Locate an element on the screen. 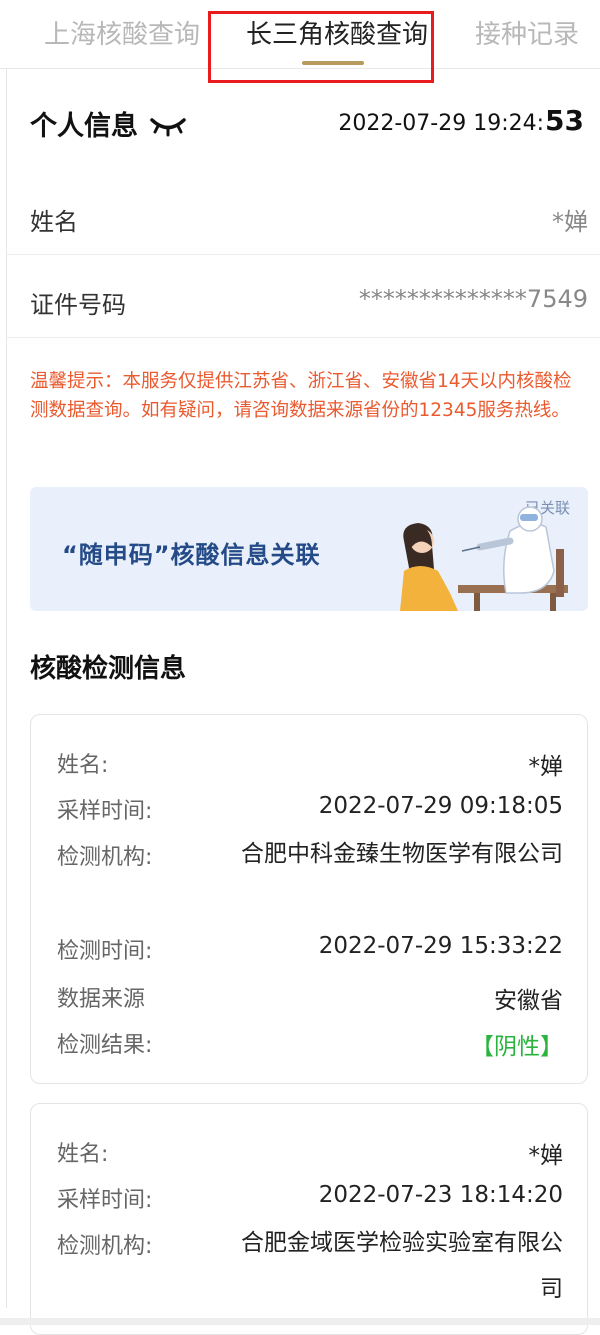 The image size is (600, 1335). test-time-label: 检测时间: is located at coordinates (105, 951).